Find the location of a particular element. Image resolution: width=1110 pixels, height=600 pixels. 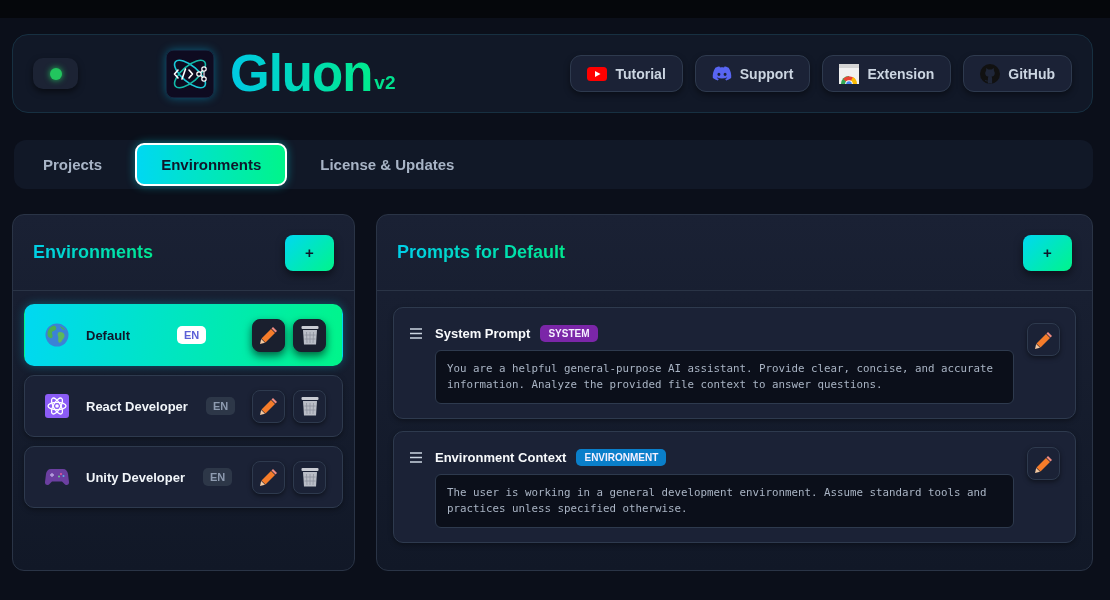

environment-item: Default EN is located at coordinates (183, 335).